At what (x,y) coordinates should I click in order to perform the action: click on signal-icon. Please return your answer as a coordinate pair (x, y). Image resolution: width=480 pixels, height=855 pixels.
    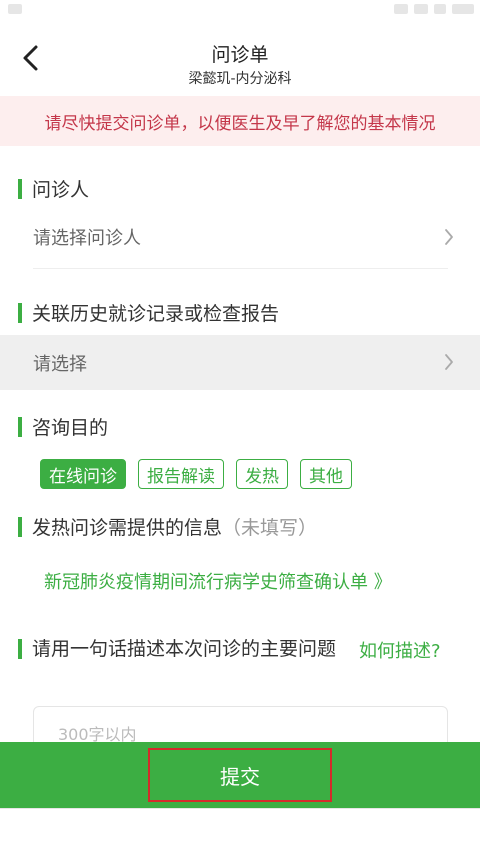
    Looking at the image, I should click on (421, 9).